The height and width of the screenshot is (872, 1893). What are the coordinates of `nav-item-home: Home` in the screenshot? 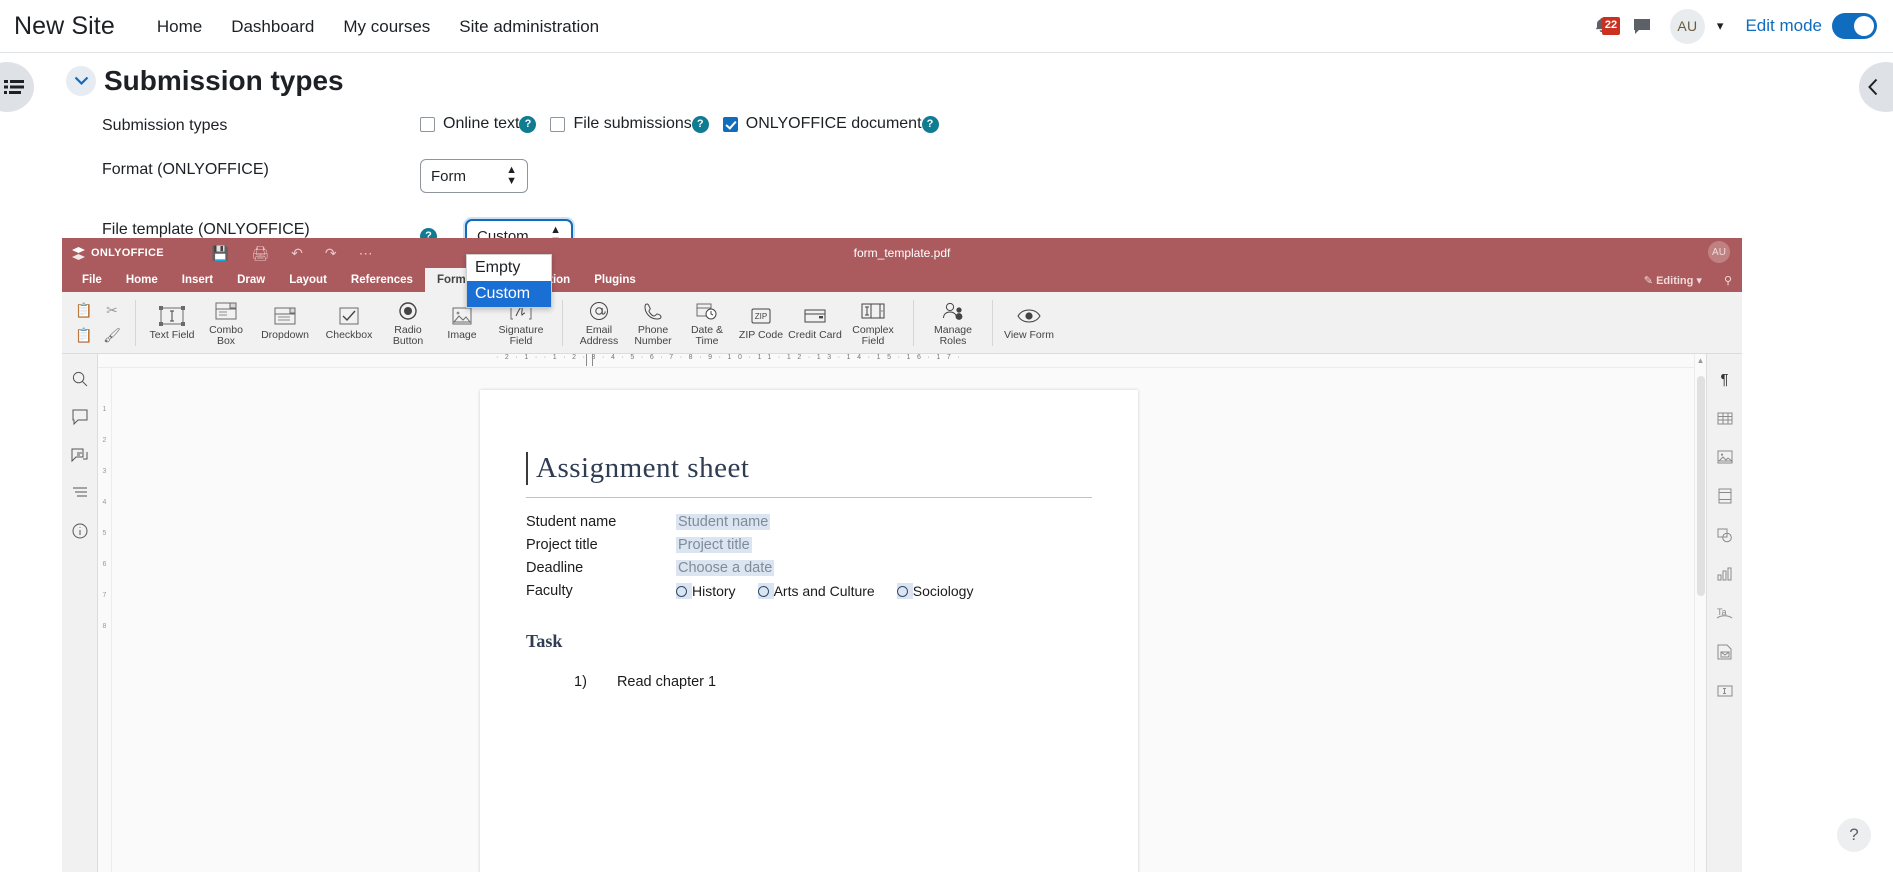 It's located at (179, 26).